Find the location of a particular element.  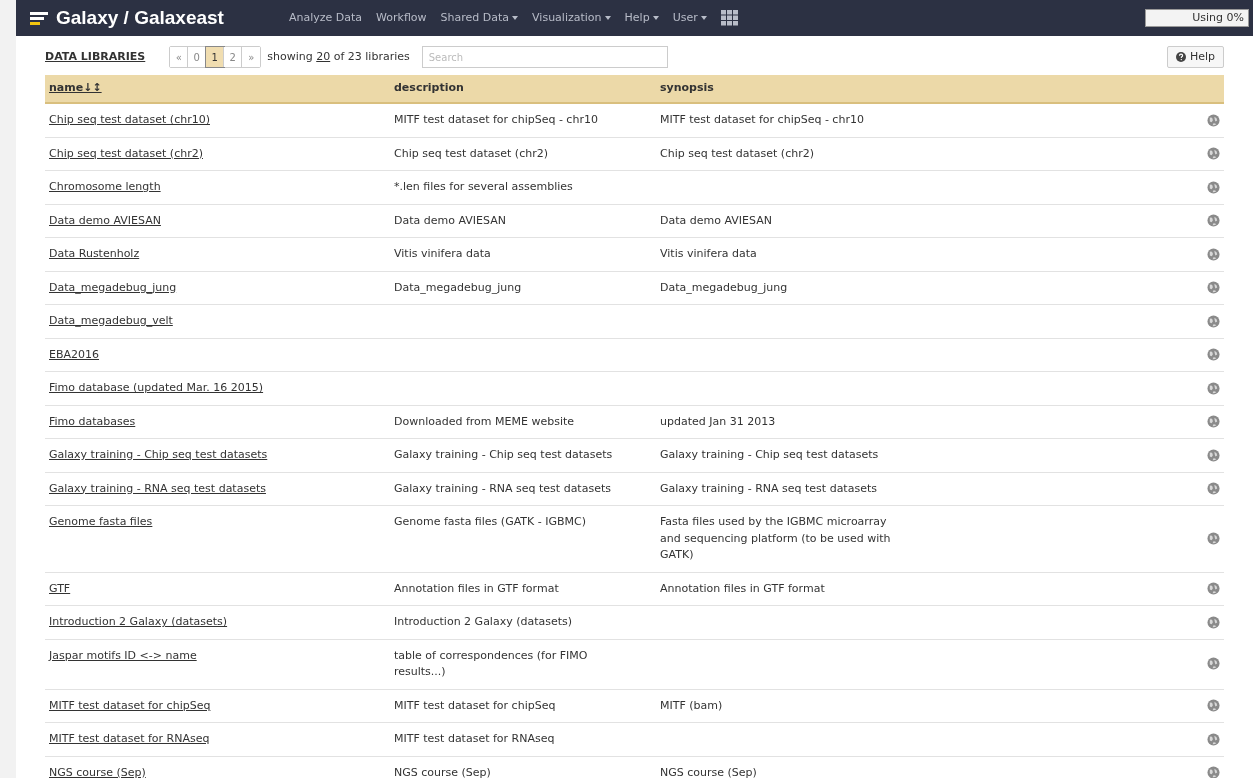

page-title: DATA LIBRARIES is located at coordinates (95, 57).